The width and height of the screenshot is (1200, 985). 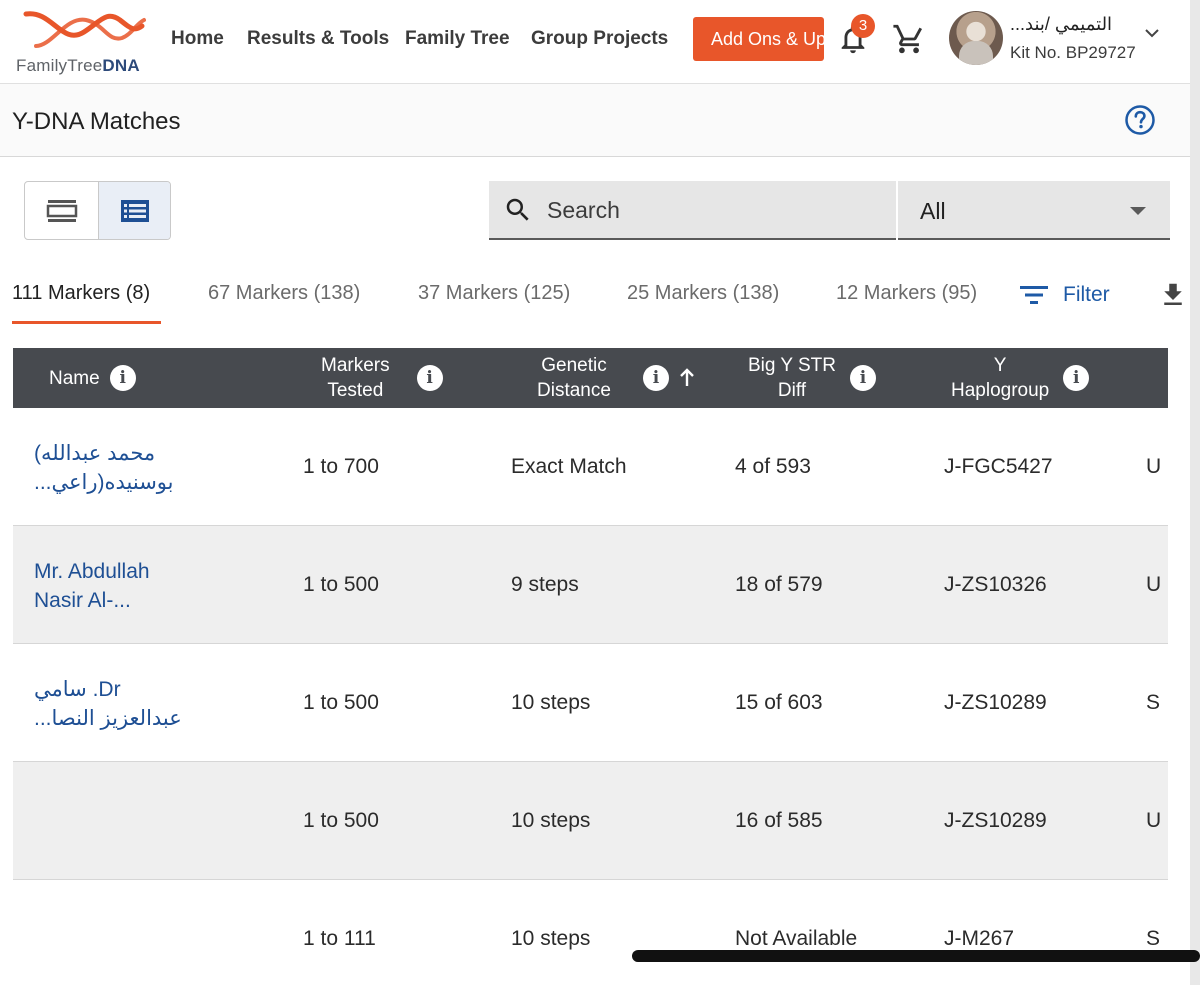 What do you see at coordinates (687, 378) in the screenshot?
I see `sort-ascending-arrow-icon` at bounding box center [687, 378].